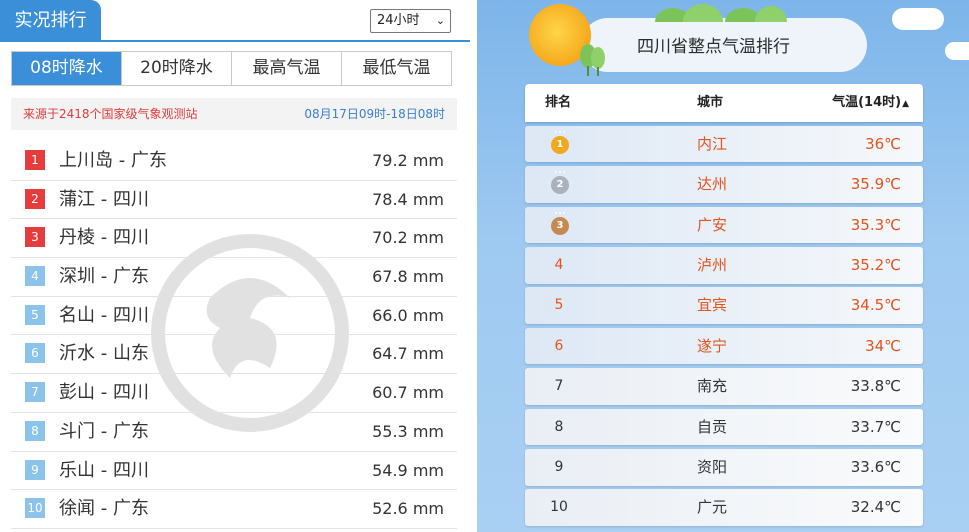  What do you see at coordinates (875, 184) in the screenshot?
I see `temperature-value: 35.9℃` at bounding box center [875, 184].